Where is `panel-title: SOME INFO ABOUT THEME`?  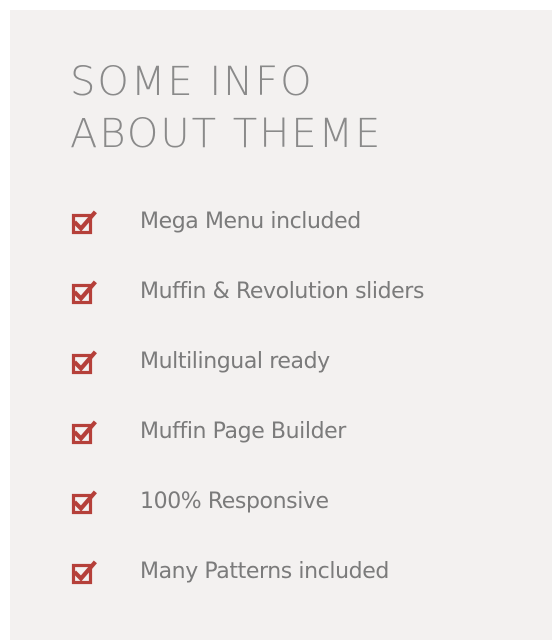
panel-title: SOME INFO ABOUT THEME is located at coordinates (226, 108).